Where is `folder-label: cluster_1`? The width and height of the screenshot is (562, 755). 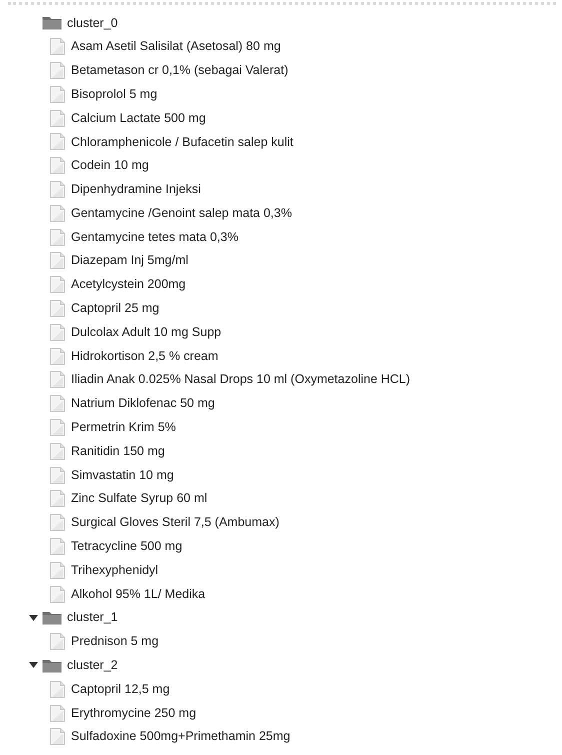 folder-label: cluster_1 is located at coordinates (92, 618).